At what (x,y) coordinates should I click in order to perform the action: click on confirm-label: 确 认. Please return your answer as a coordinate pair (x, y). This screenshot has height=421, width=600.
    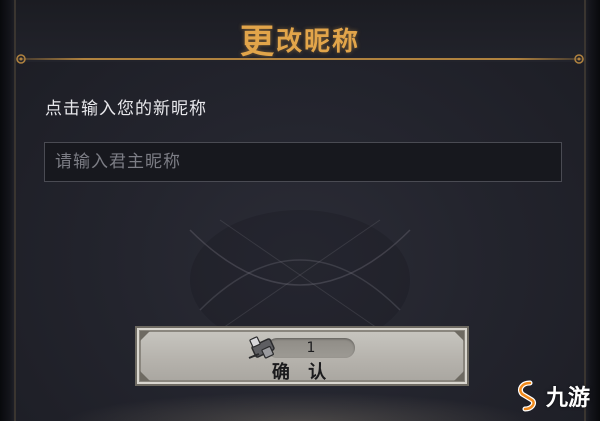
    Looking at the image, I should click on (302, 372).